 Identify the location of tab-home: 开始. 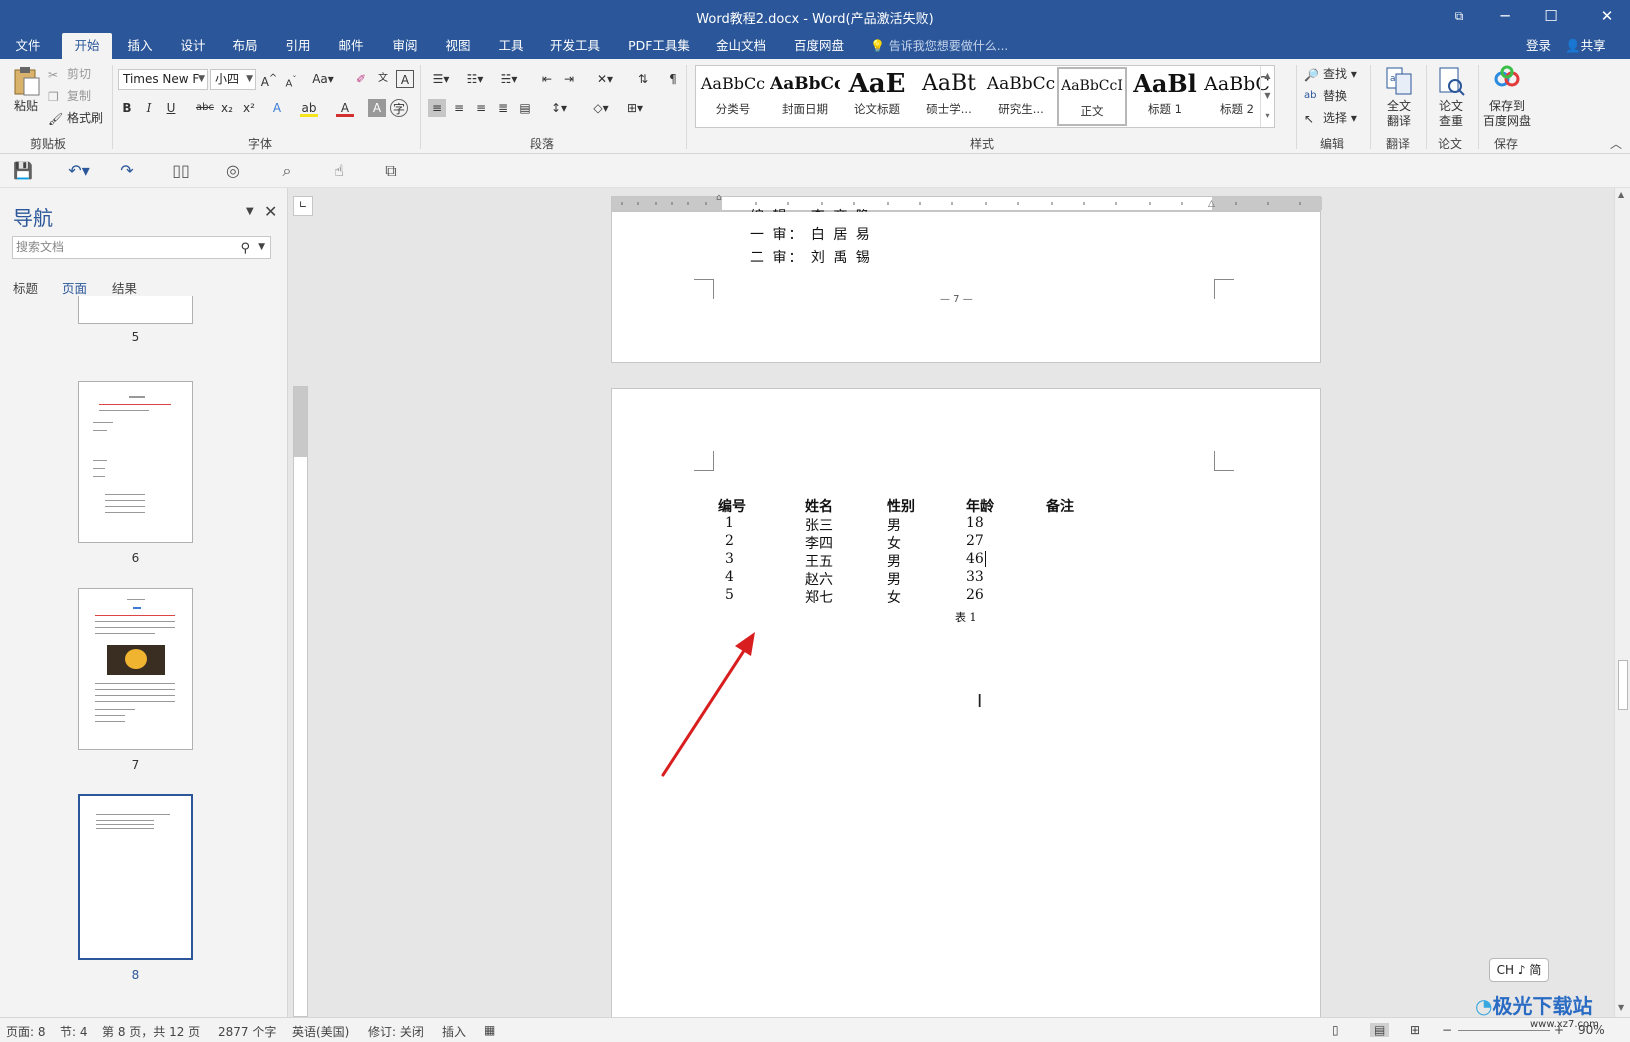
(87, 46).